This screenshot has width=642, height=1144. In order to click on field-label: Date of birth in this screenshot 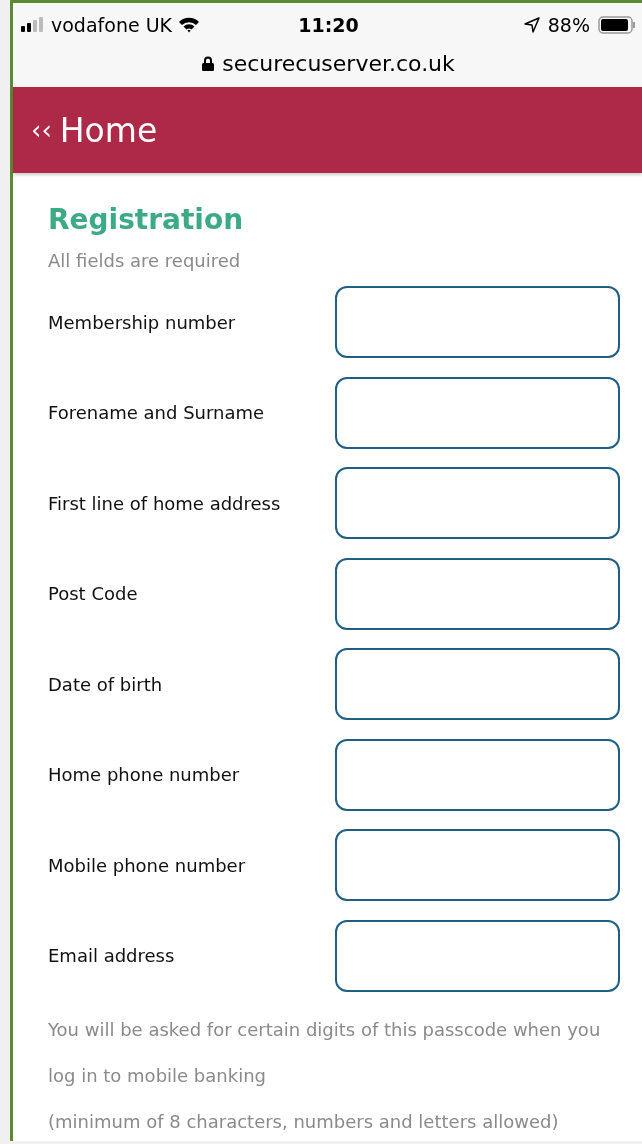, I will do `click(106, 684)`.